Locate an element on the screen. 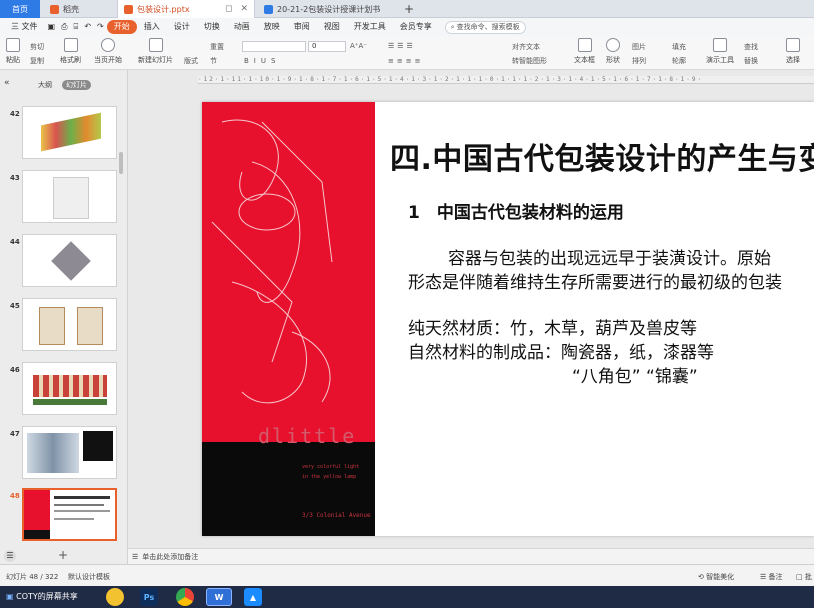  slide-subtitle: 1 中国古代包装材料的运用 is located at coordinates (516, 210).